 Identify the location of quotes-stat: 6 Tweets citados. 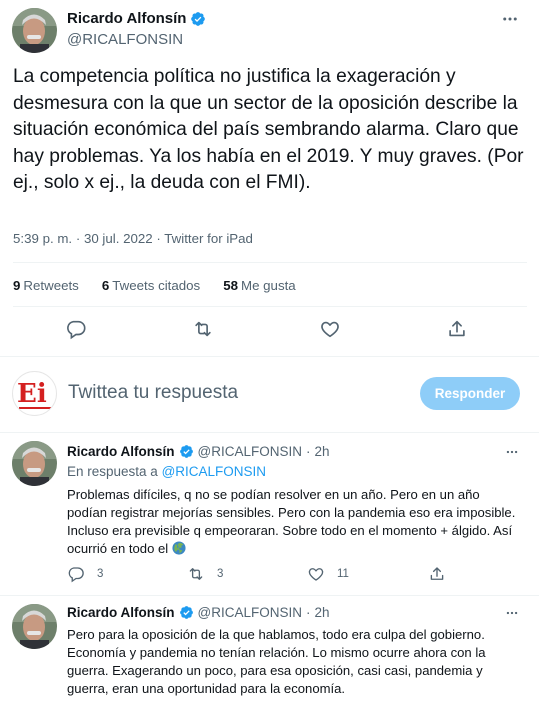
(151, 285).